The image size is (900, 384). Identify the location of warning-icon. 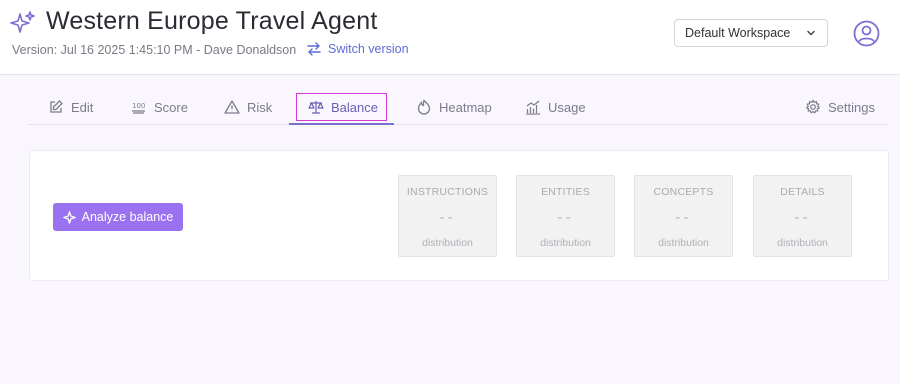
(232, 107).